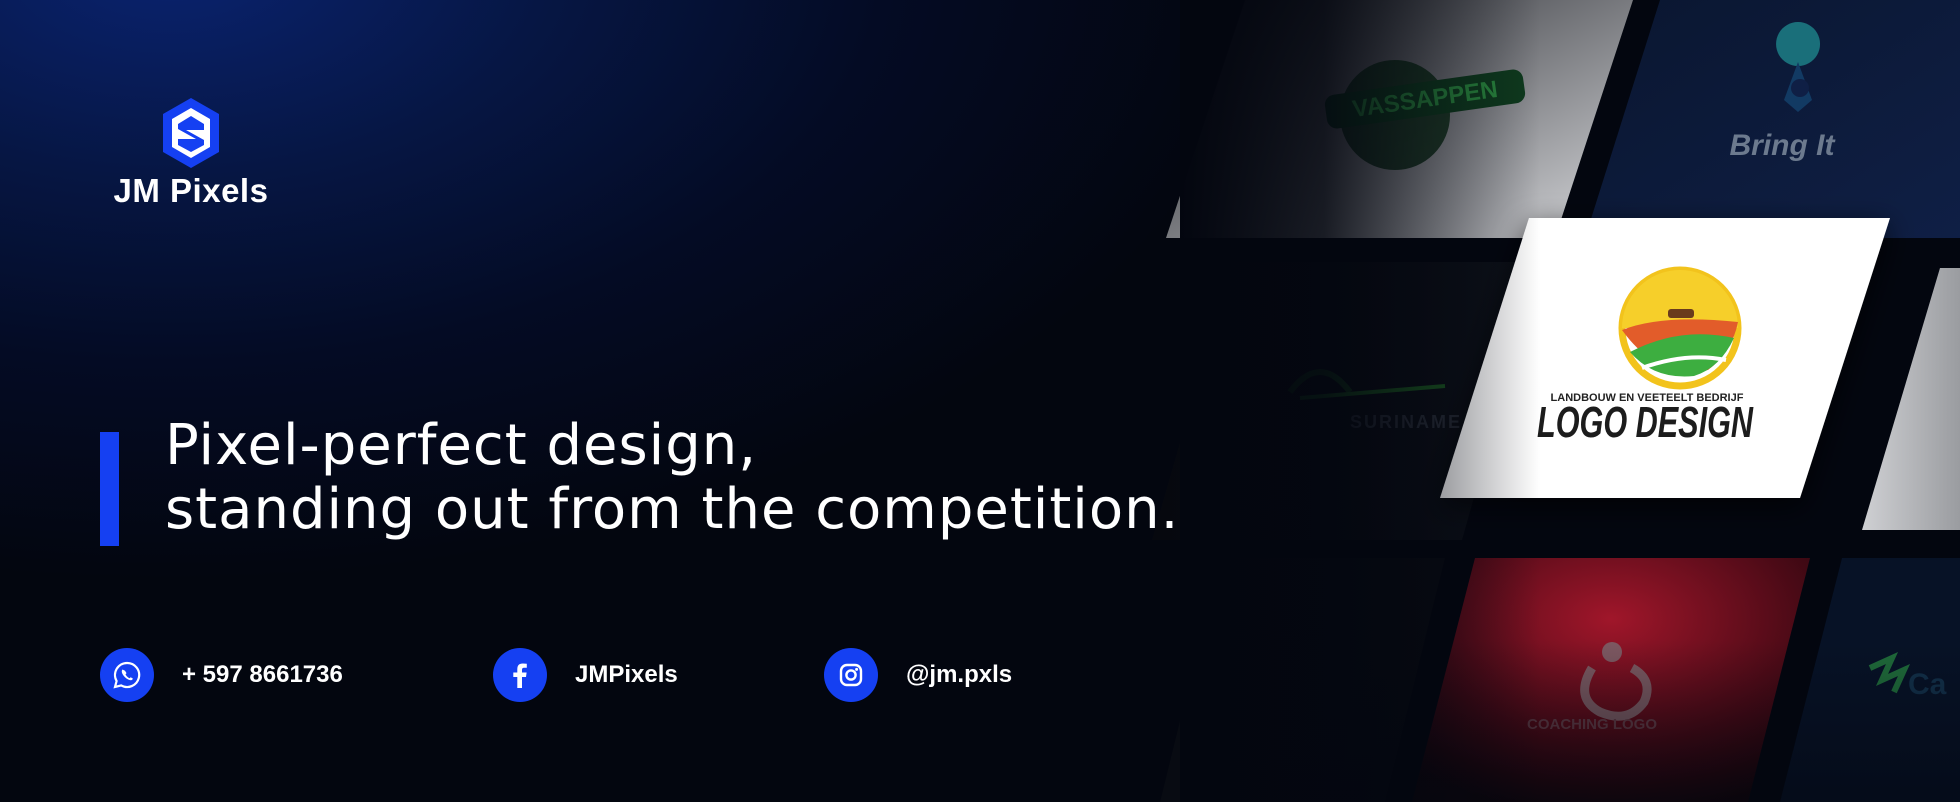 This screenshot has height=802, width=1960. I want to click on whatsapp-number: + 597 8661736, so click(262, 674).